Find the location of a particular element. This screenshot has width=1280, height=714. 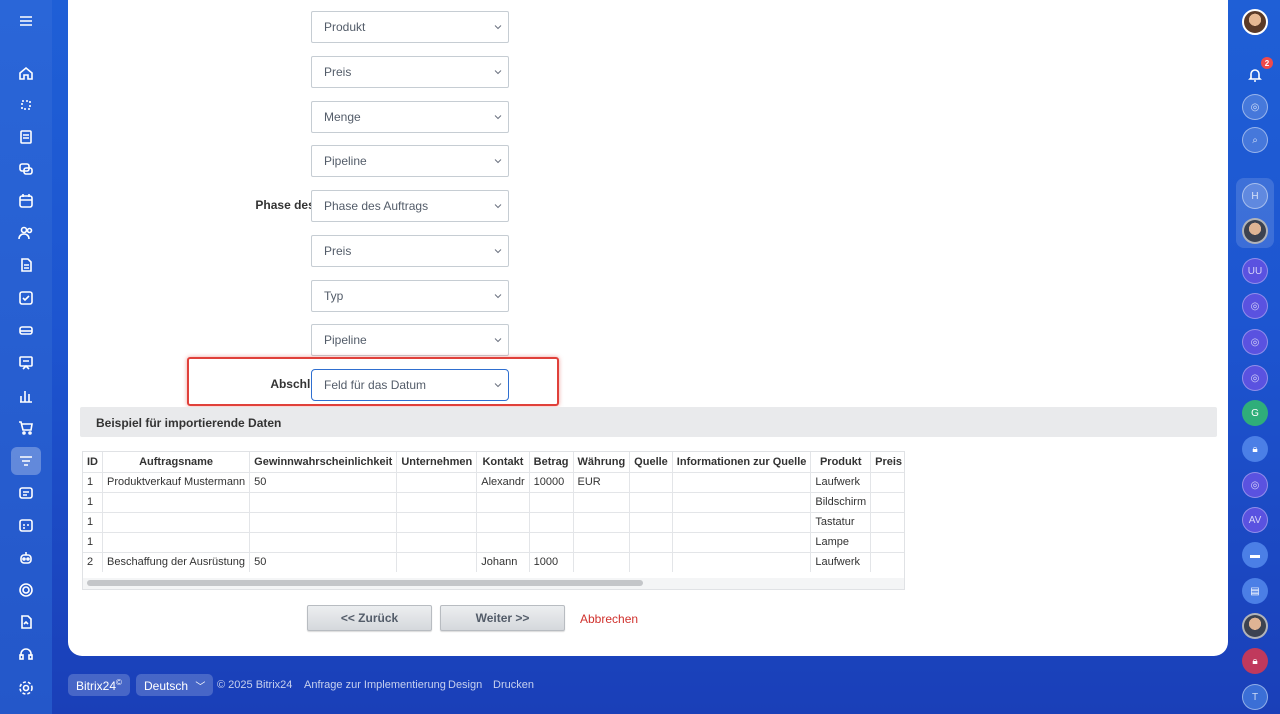

field-select: Phase des Auftrags is located at coordinates (410, 206).